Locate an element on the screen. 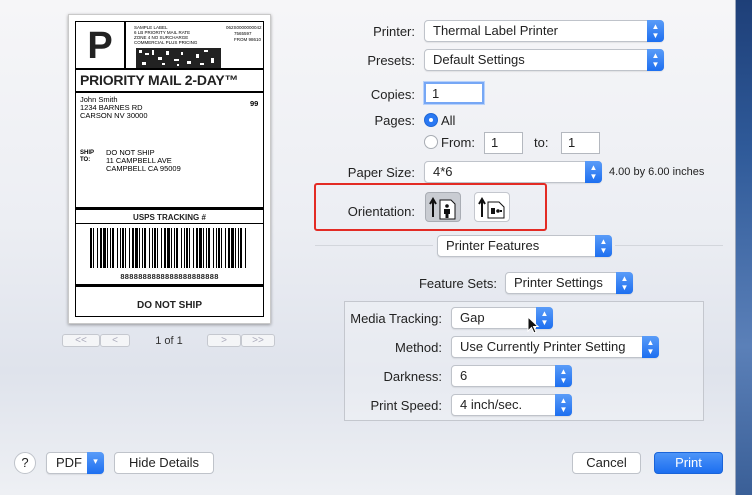  footer-text: DO NOT SHIP is located at coordinates (169, 305).